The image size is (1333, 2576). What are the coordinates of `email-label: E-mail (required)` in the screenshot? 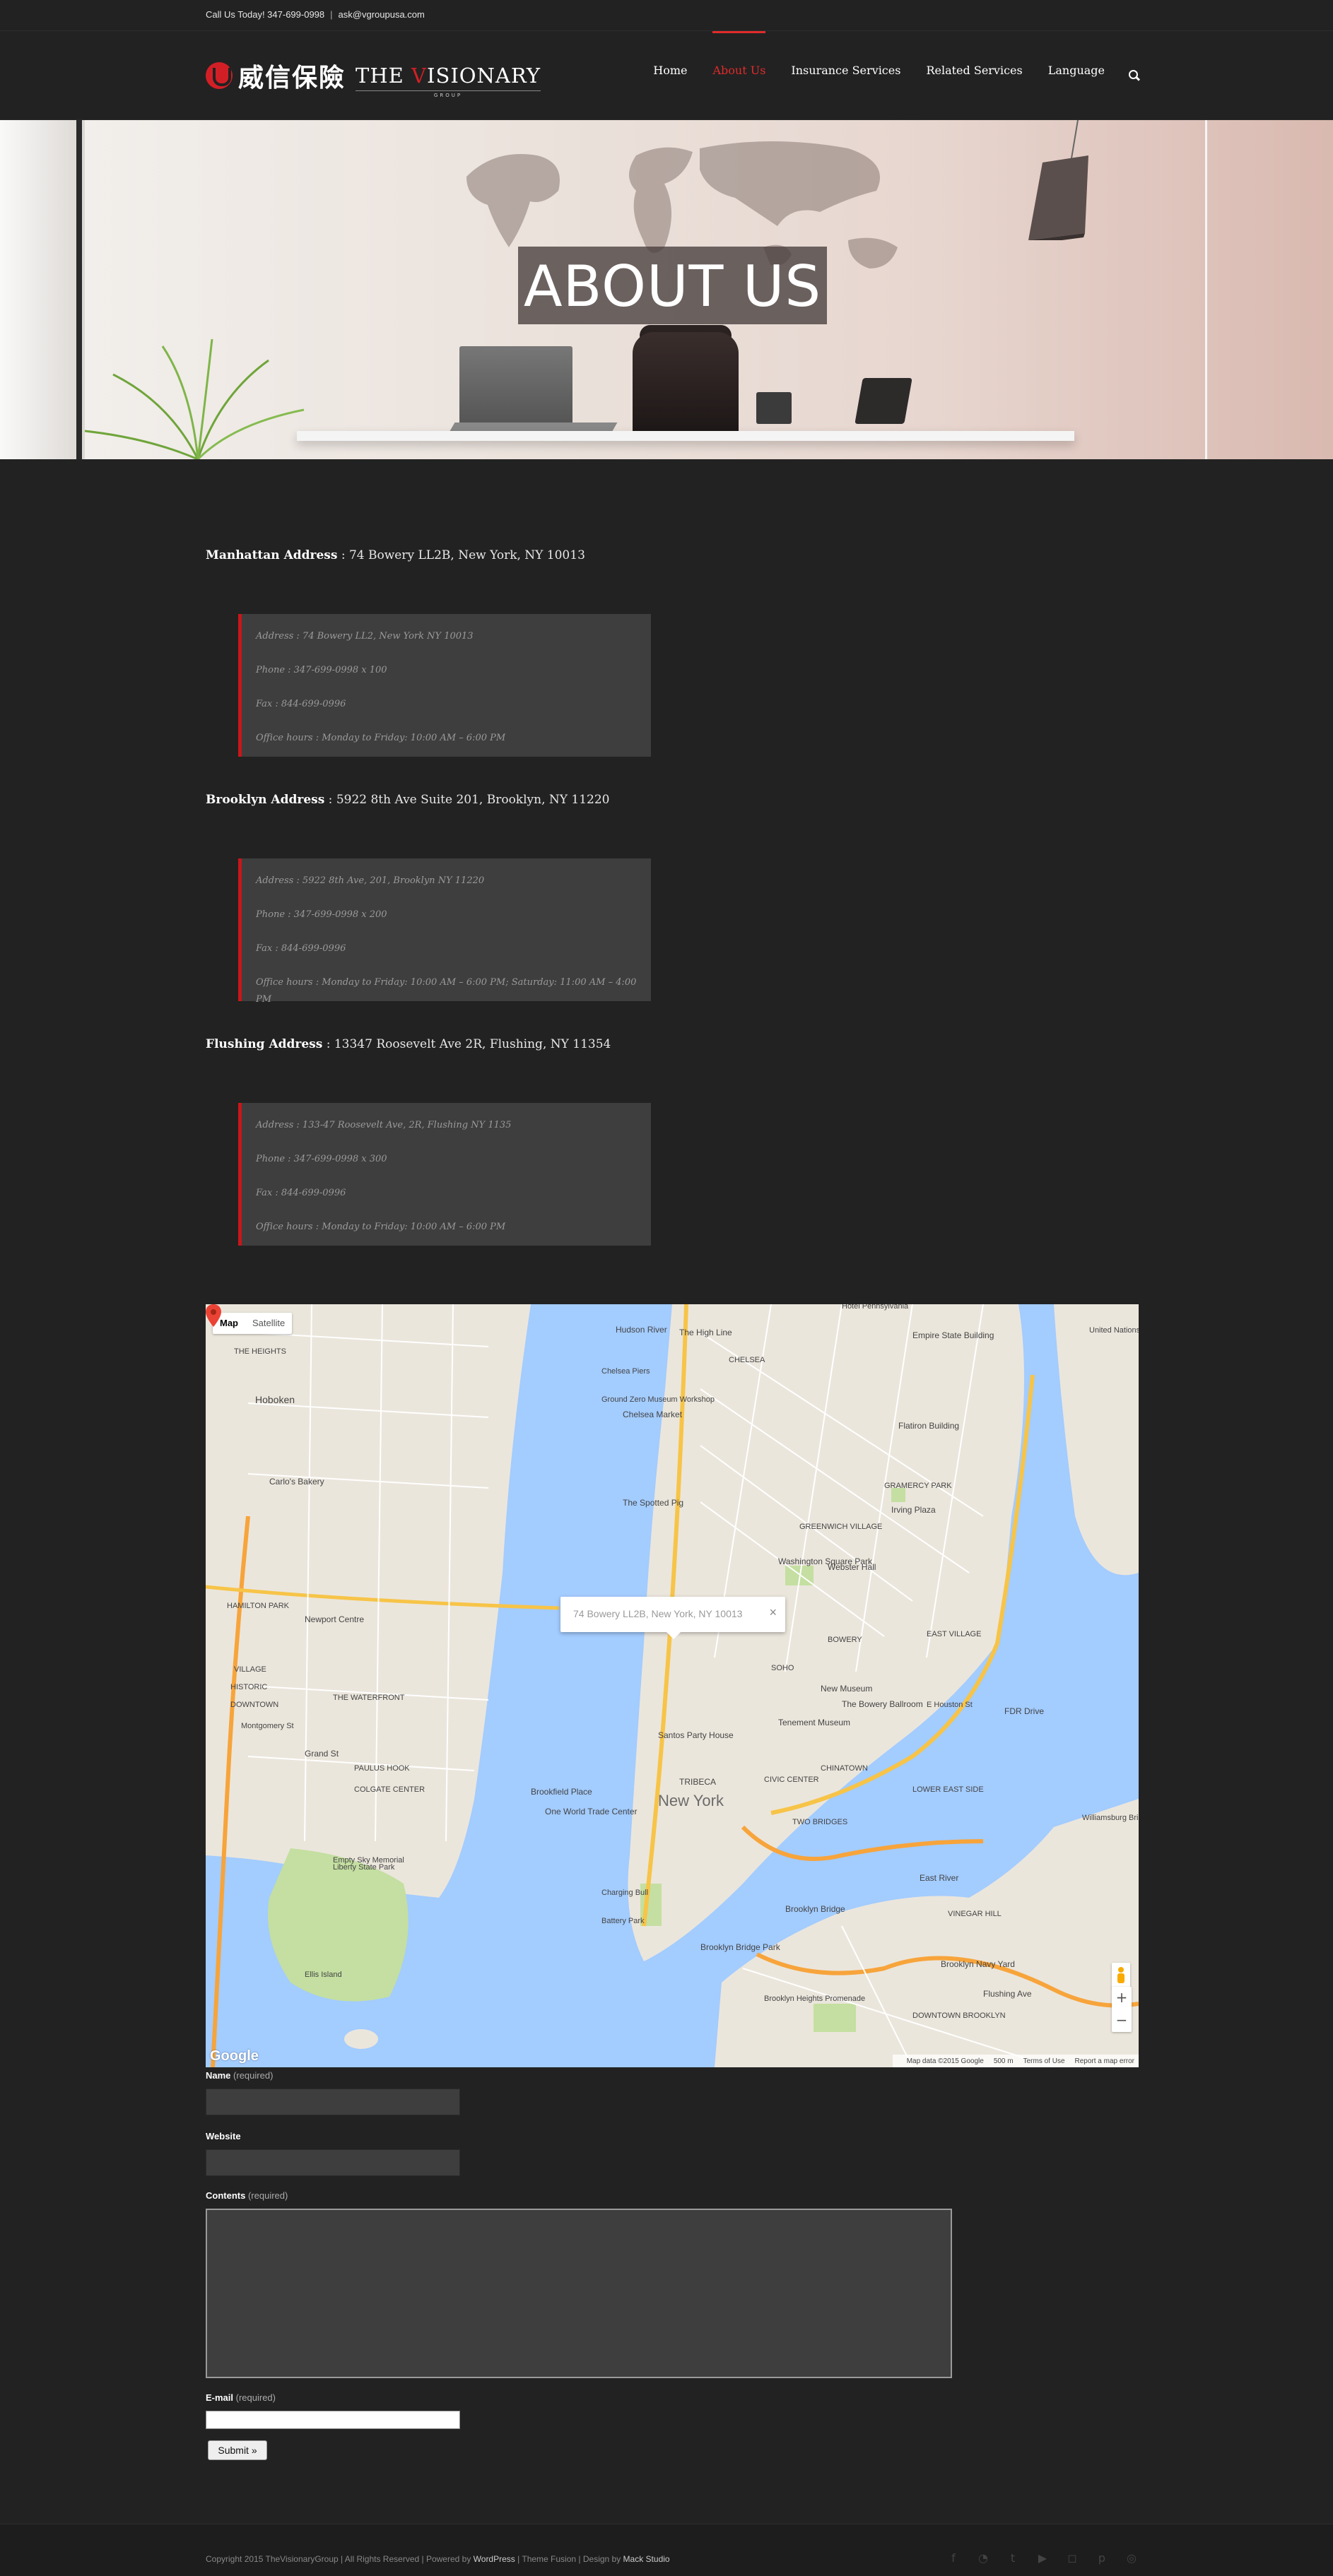 It's located at (241, 2397).